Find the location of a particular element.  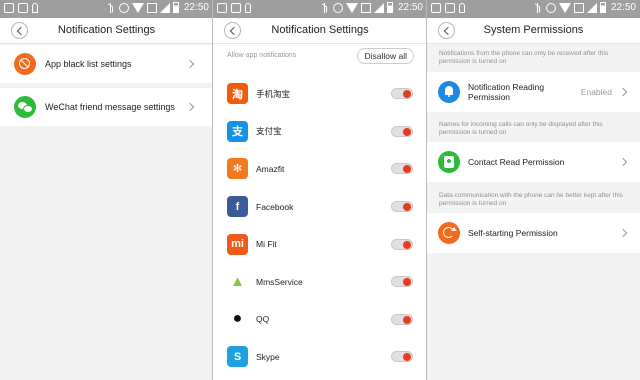

app-row: ▲ MmsService is located at coordinates (320, 282).